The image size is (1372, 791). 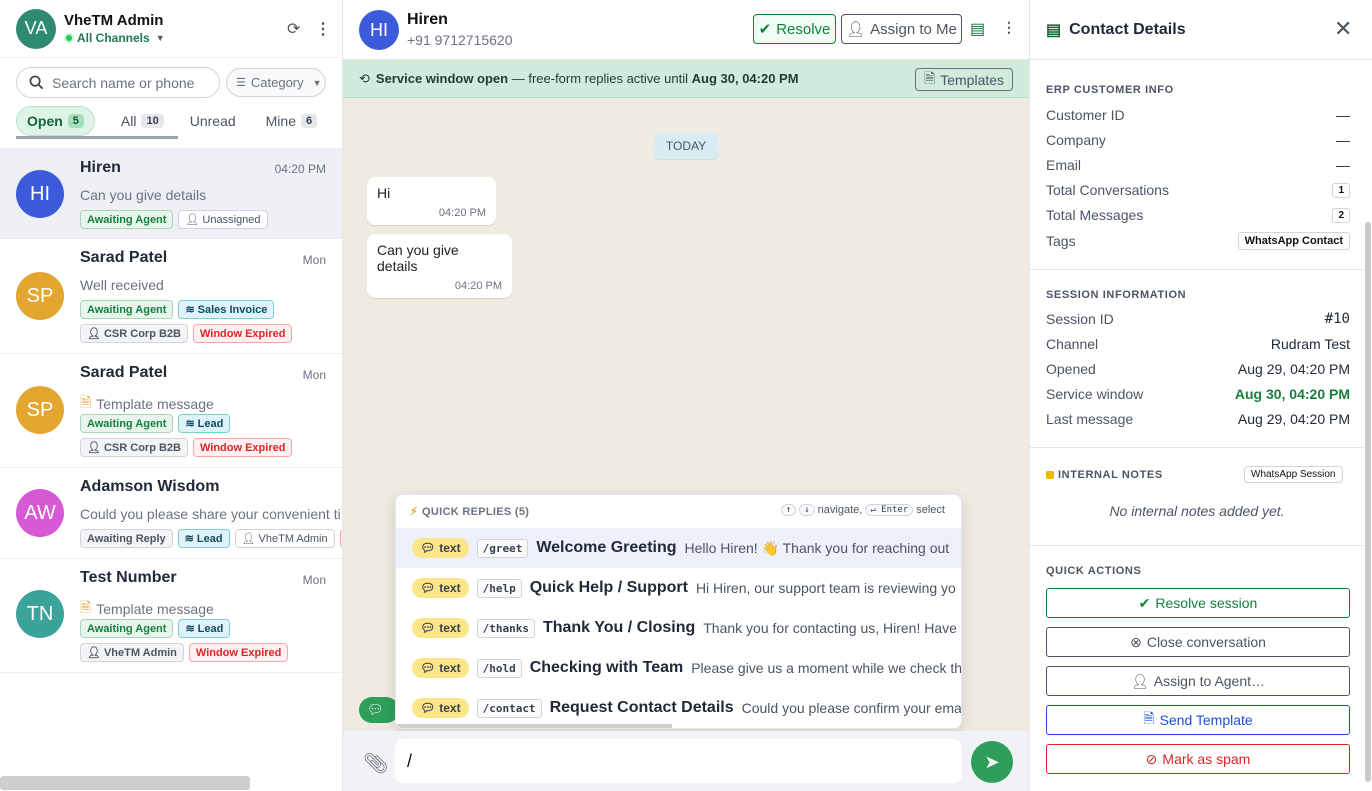 What do you see at coordinates (375, 763) in the screenshot?
I see `paperclip-icon: 📎︎` at bounding box center [375, 763].